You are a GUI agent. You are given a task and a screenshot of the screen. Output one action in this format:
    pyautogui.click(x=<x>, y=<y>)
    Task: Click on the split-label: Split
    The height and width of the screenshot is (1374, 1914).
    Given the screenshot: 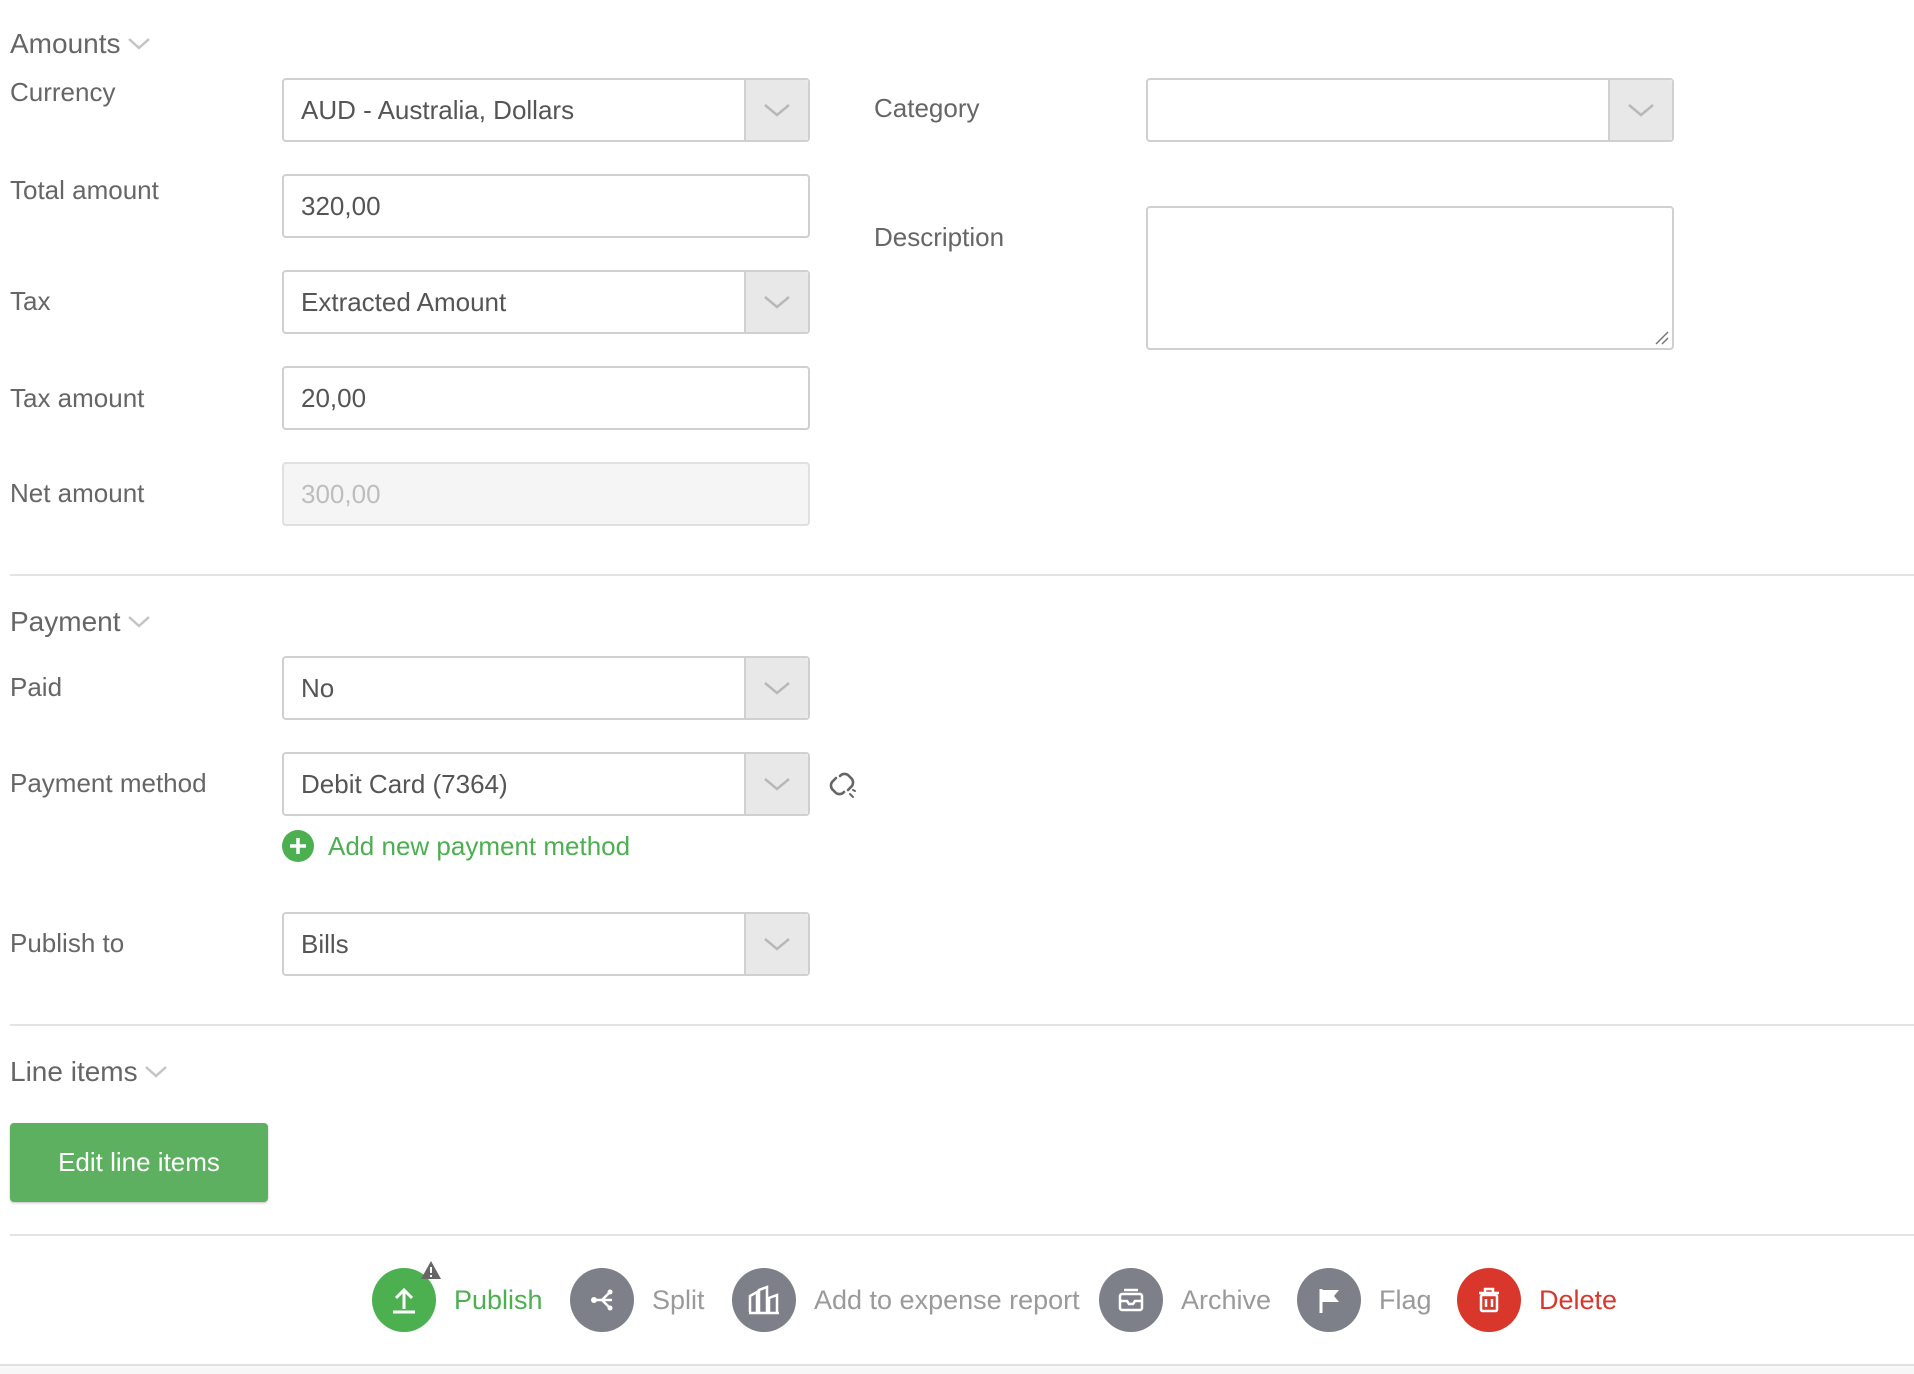 What is the action you would take?
    pyautogui.click(x=678, y=1299)
    